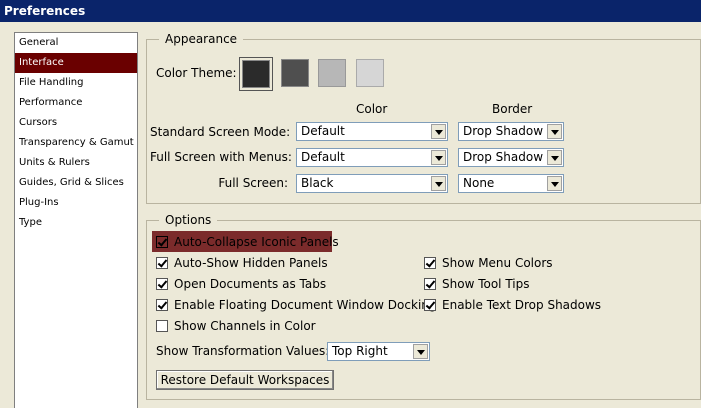 Image resolution: width=701 pixels, height=408 pixels. I want to click on show-channels-in-color-checkbox: Show Channels in Color, so click(236, 326).